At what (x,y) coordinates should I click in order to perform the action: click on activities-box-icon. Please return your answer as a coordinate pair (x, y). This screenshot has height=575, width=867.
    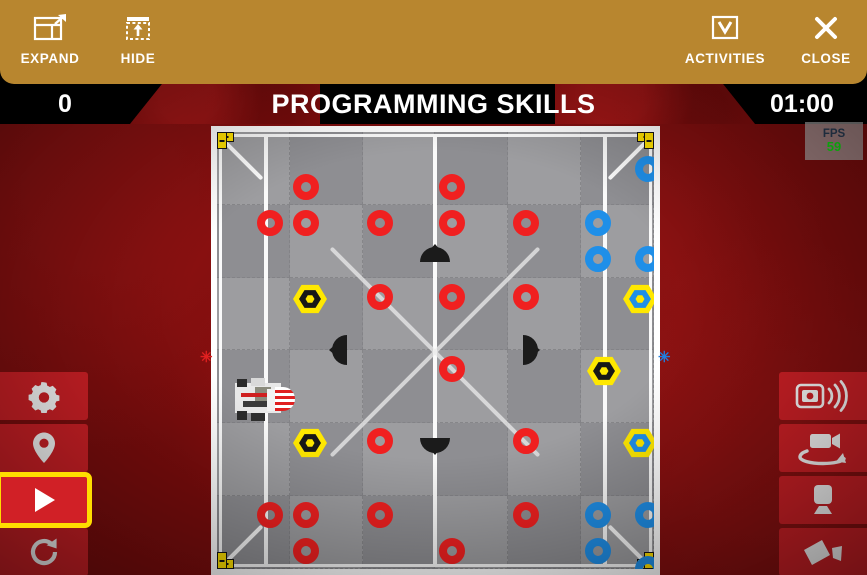
    Looking at the image, I should click on (725, 28).